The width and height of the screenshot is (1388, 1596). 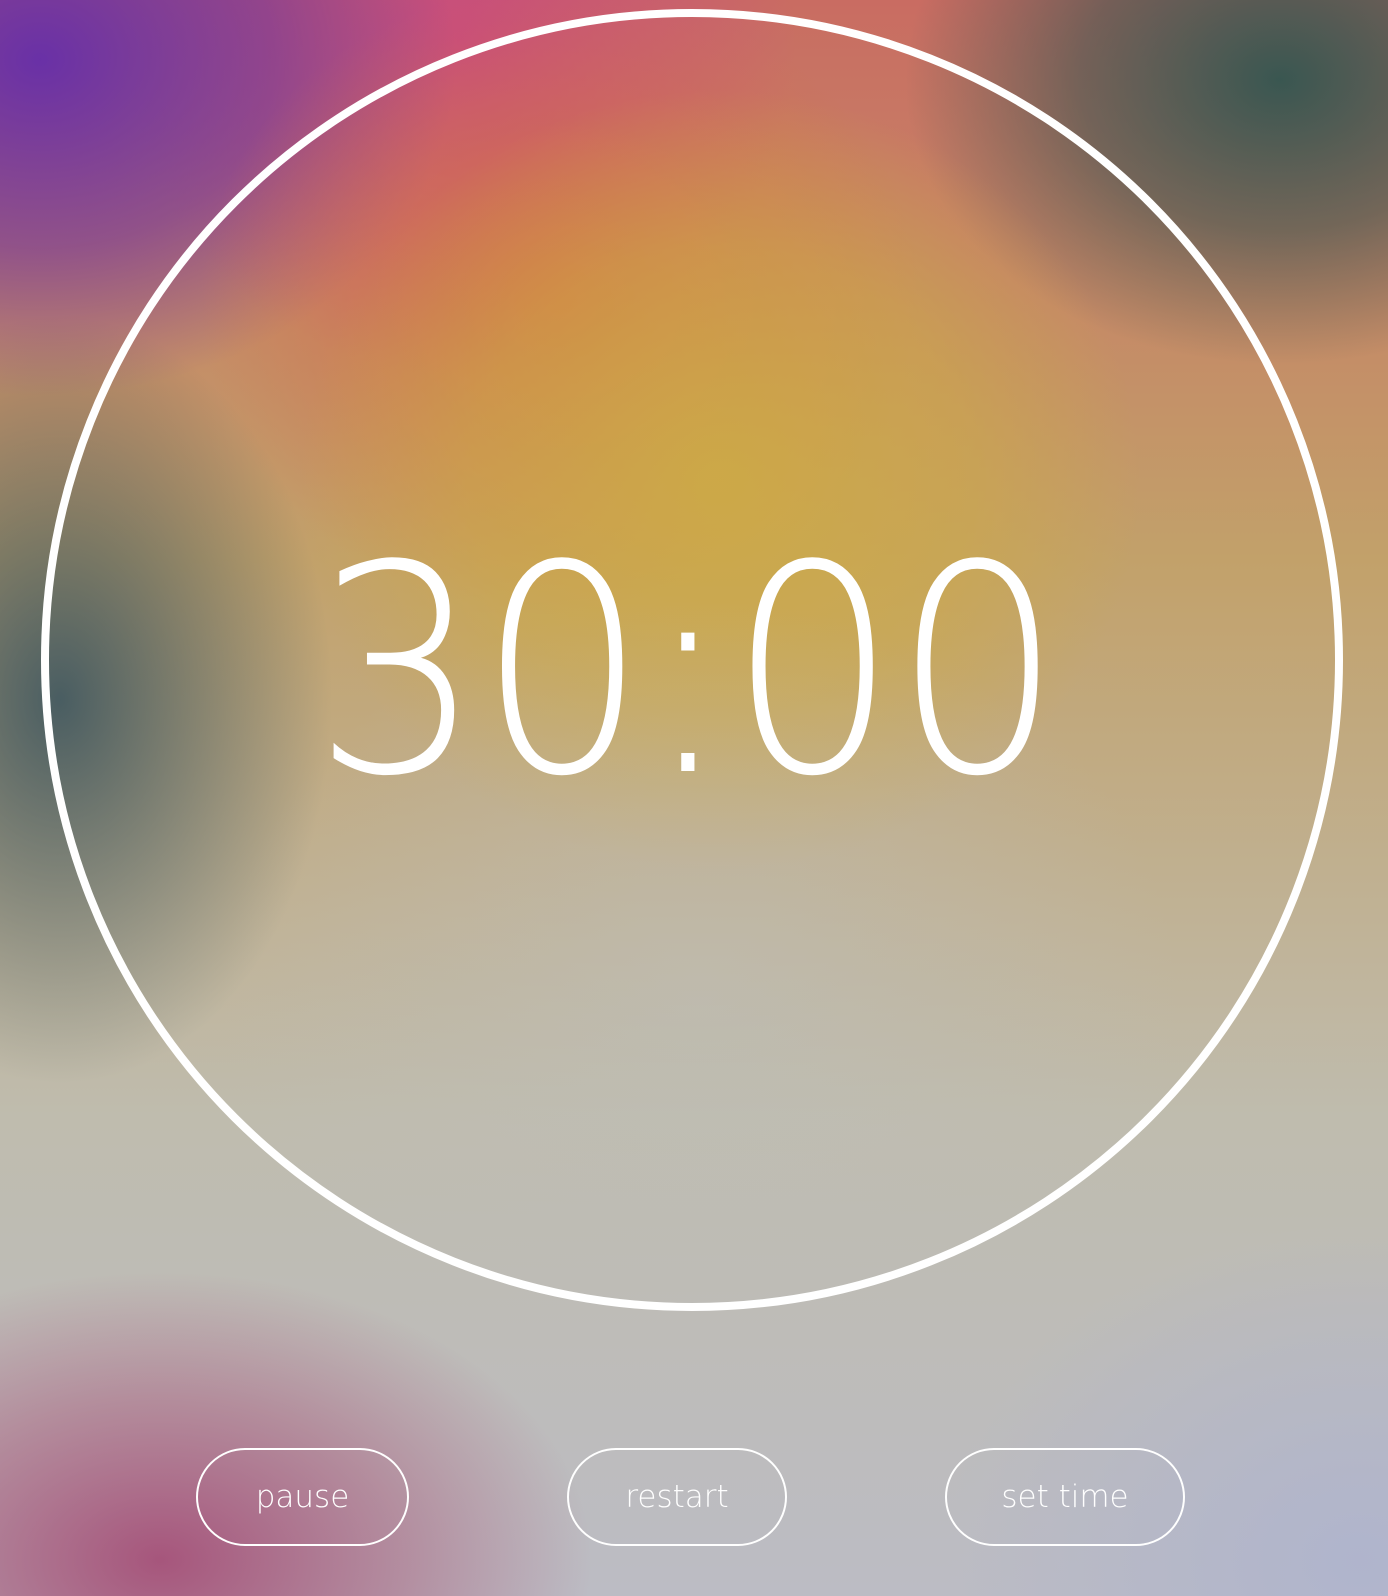 What do you see at coordinates (302, 1497) in the screenshot?
I see `pause-button: pause` at bounding box center [302, 1497].